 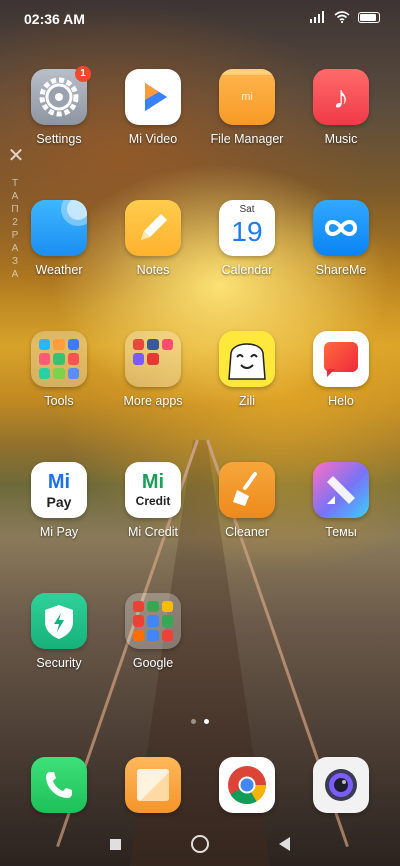 What do you see at coordinates (247, 532) in the screenshot?
I see `app-label: Cleaner` at bounding box center [247, 532].